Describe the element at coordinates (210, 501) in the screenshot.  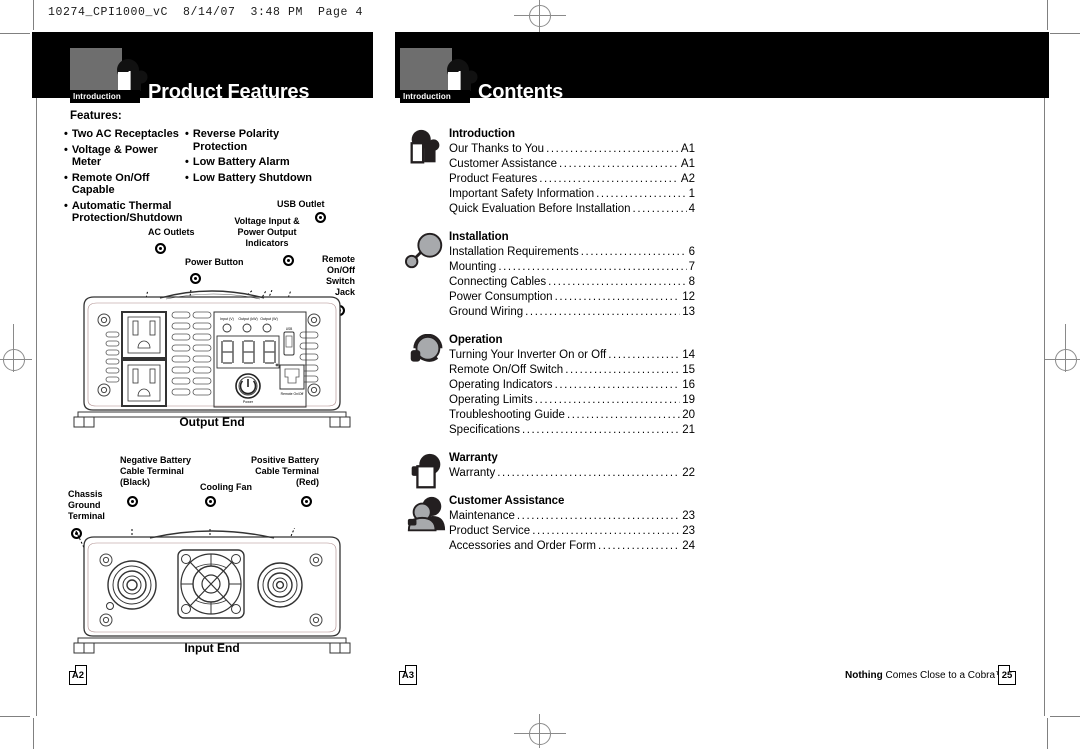
I see `callout-dot-cooling-fan` at that location.